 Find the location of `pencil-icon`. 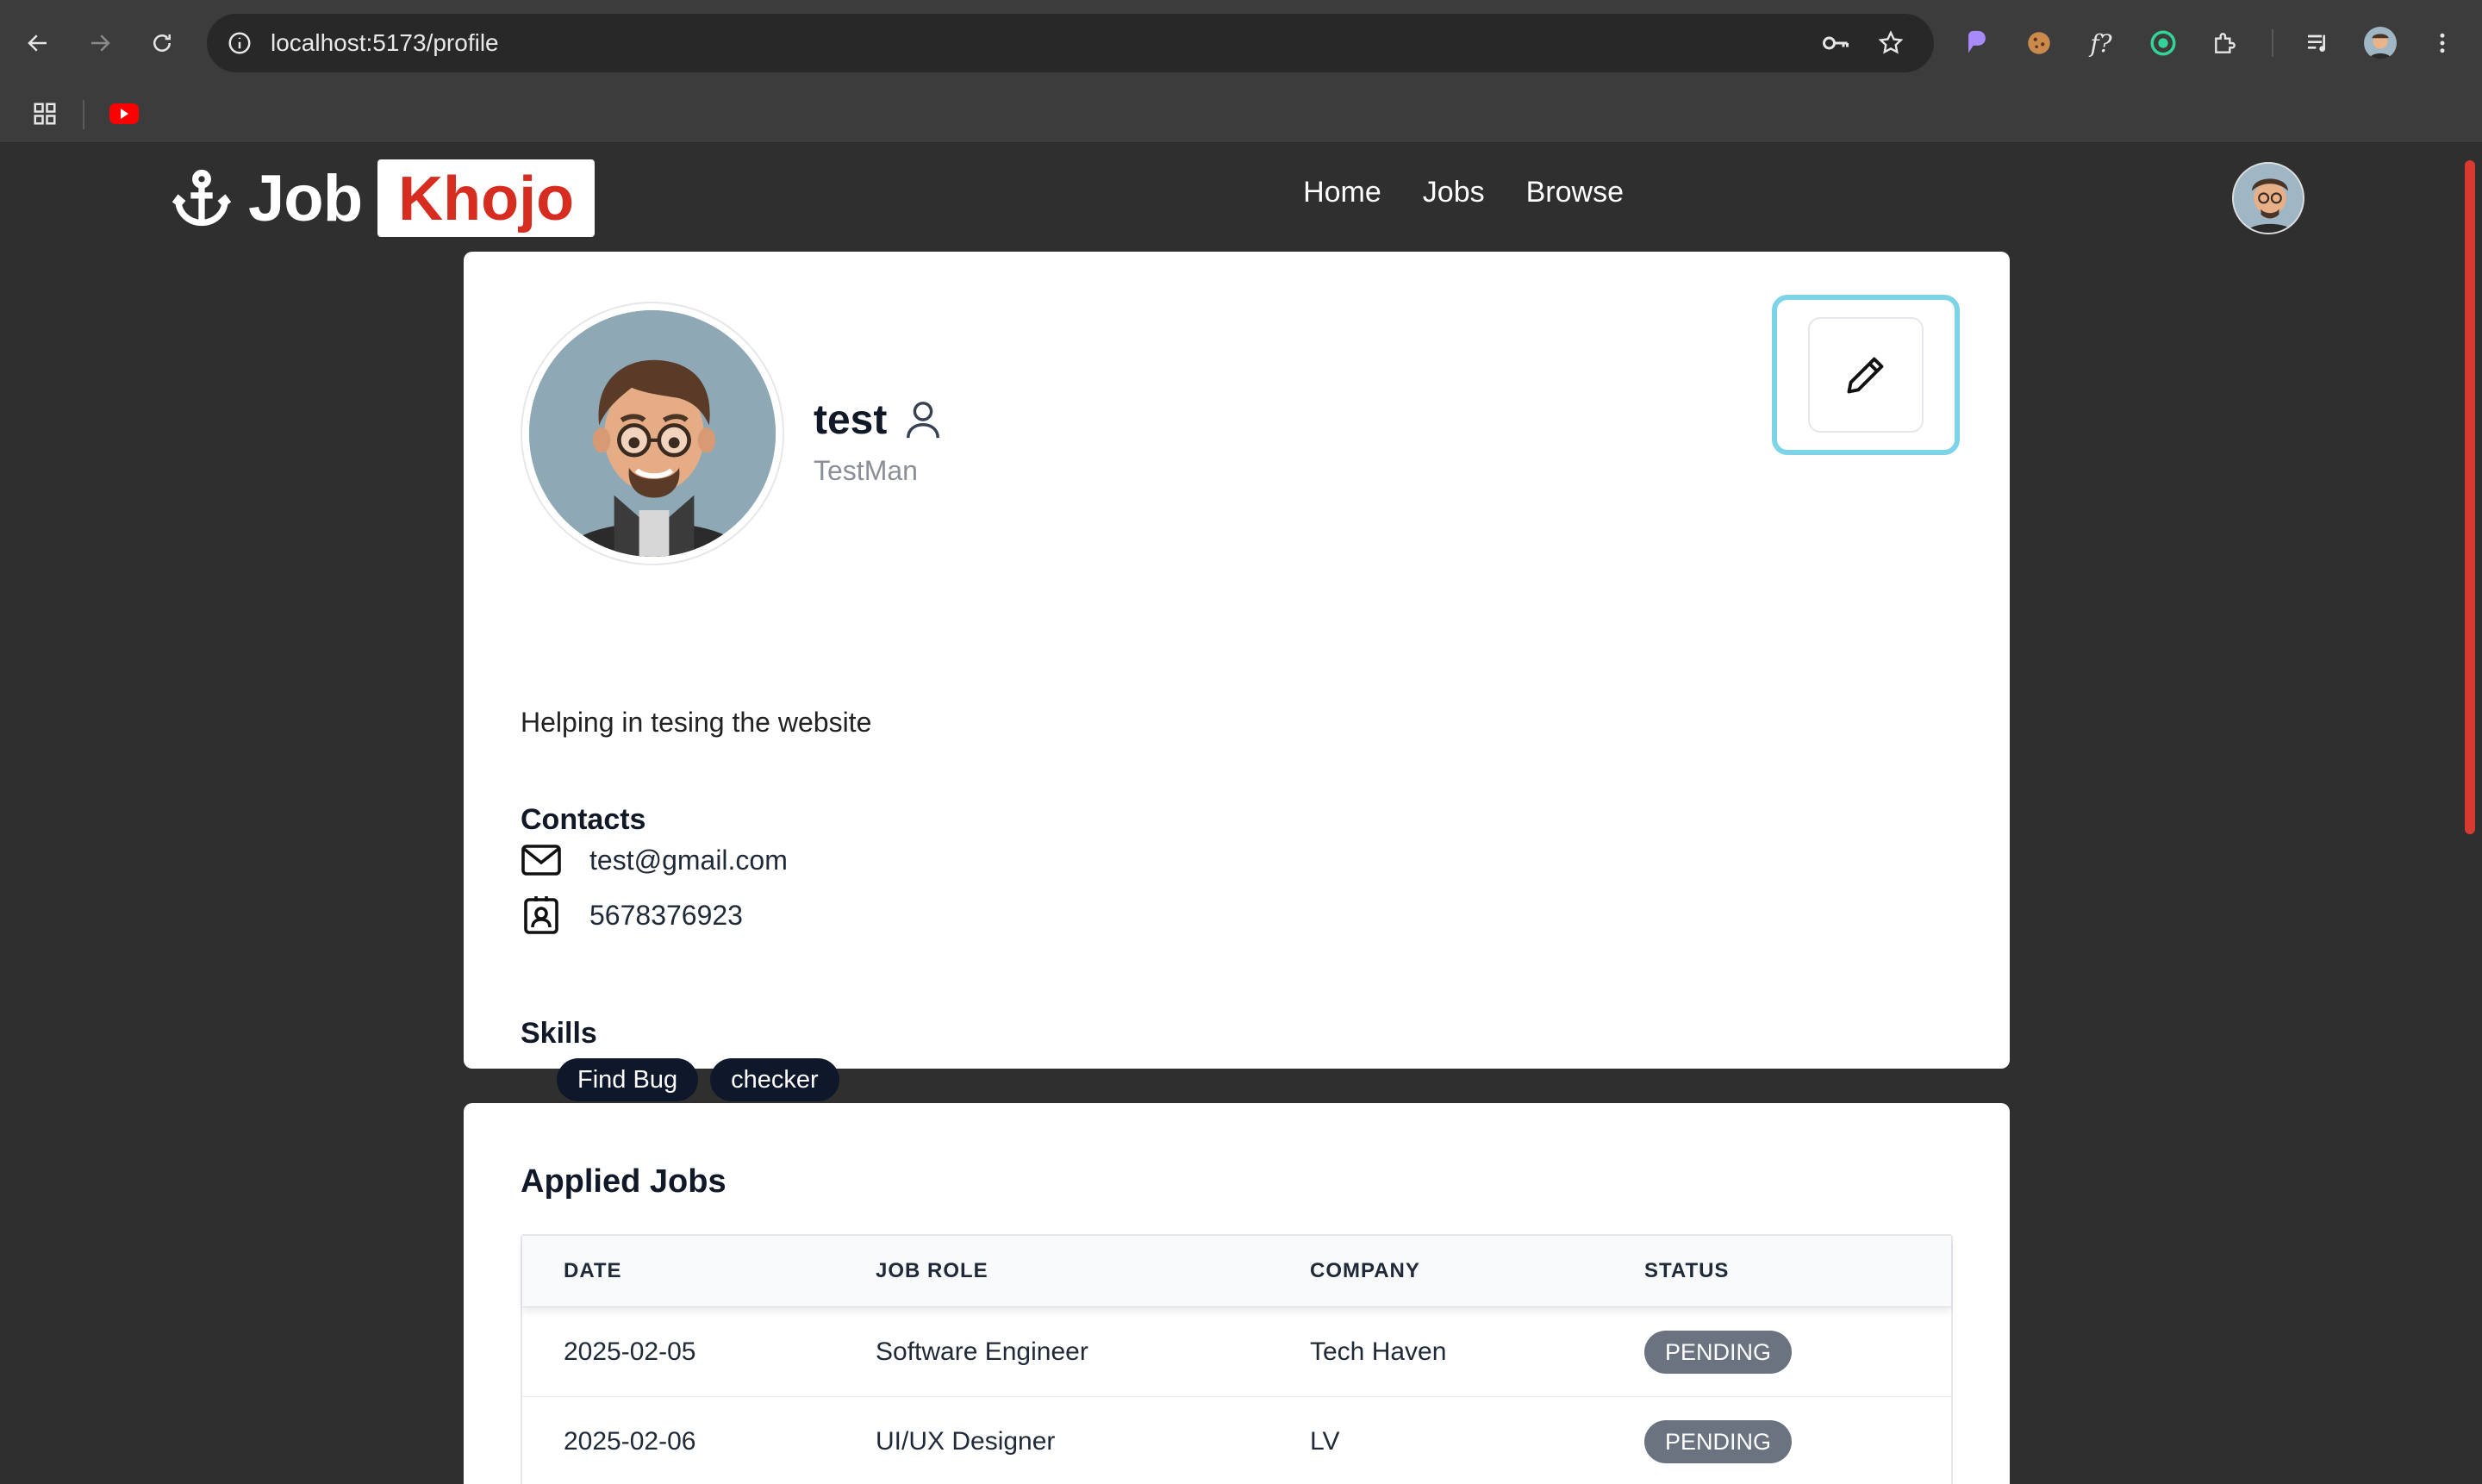

pencil-icon is located at coordinates (1865, 376).